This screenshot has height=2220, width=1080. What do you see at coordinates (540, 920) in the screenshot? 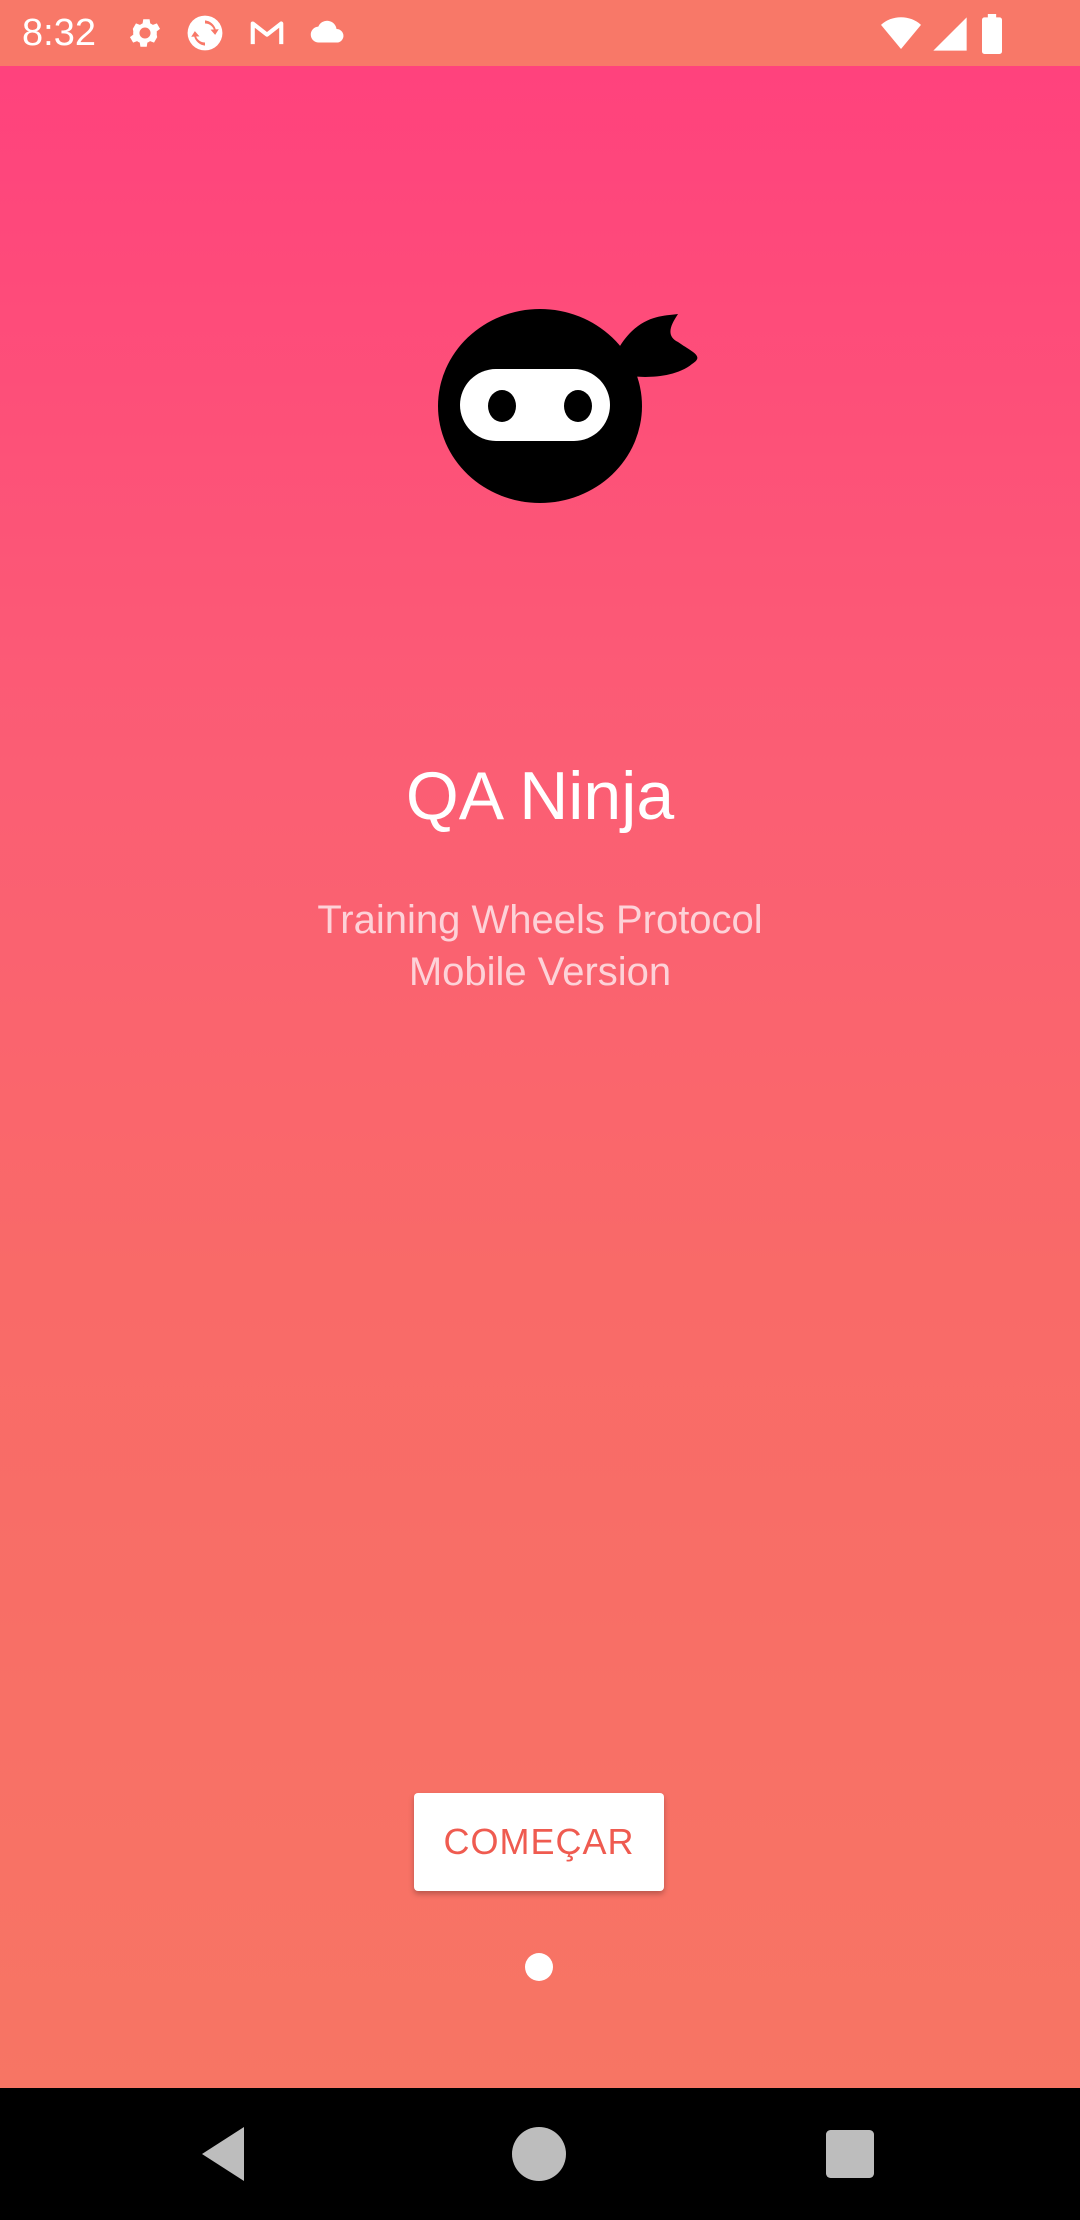
I see `subtitle-line-1: Training Wheels Protocol` at bounding box center [540, 920].